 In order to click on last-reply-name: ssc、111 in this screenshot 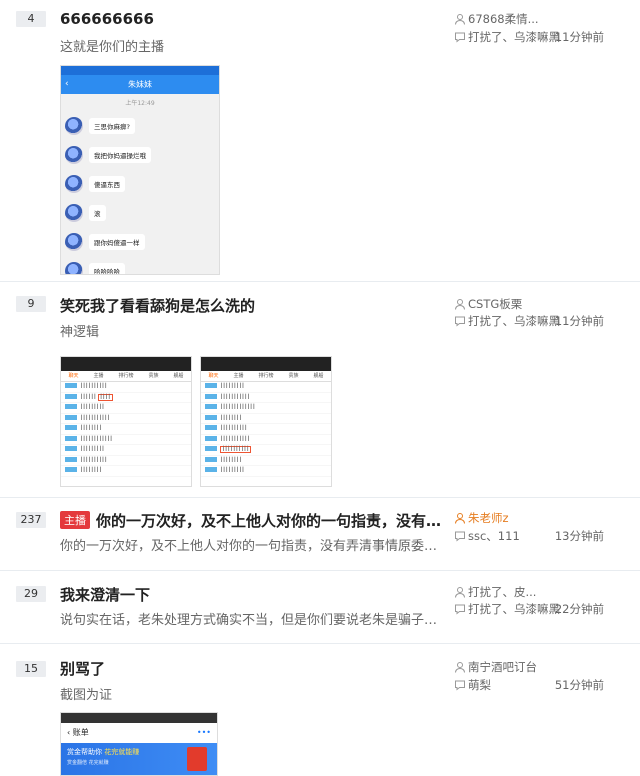, I will do `click(494, 536)`.